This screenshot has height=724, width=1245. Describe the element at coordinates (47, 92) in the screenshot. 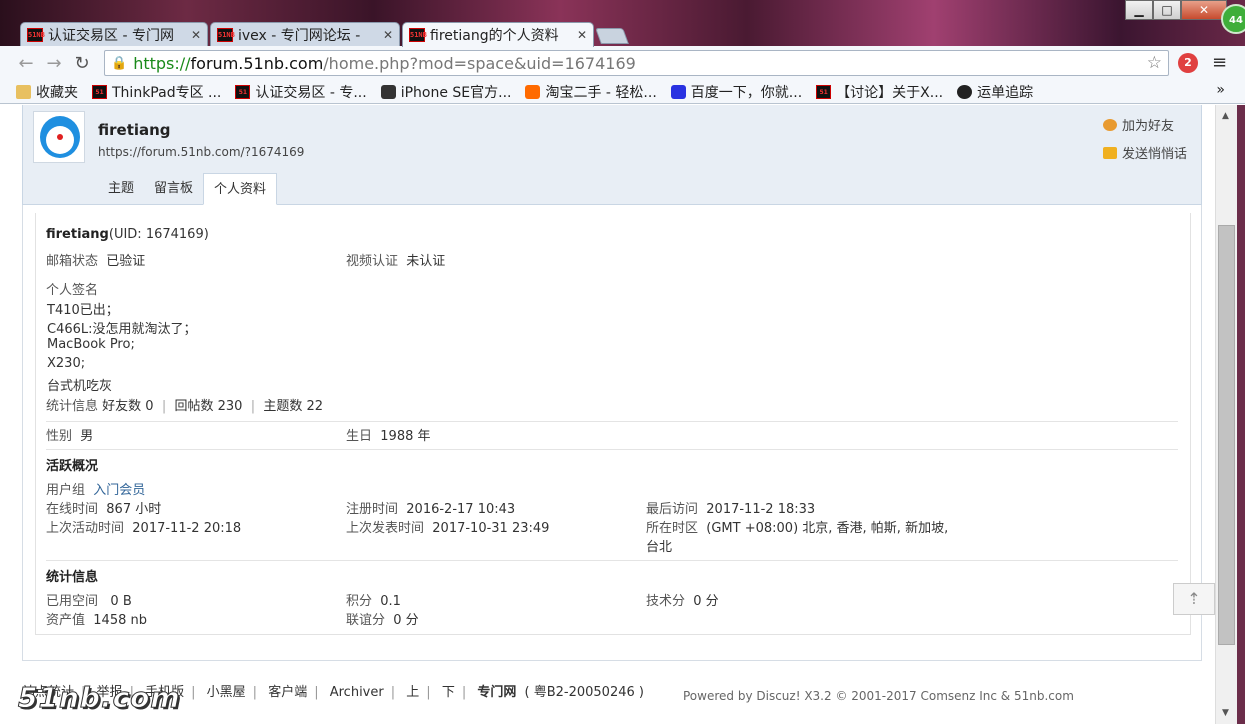

I see `bookmark-folder: 收藏夹` at that location.